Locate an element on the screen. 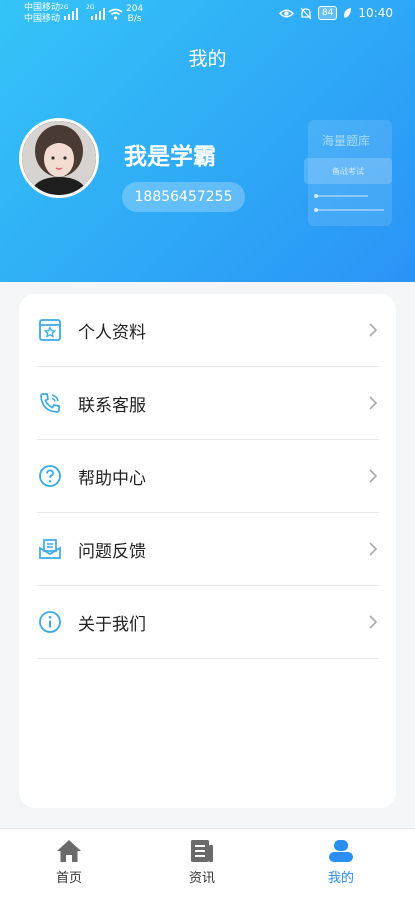 This screenshot has width=415, height=900. phone-number: 18856457255 is located at coordinates (183, 197).